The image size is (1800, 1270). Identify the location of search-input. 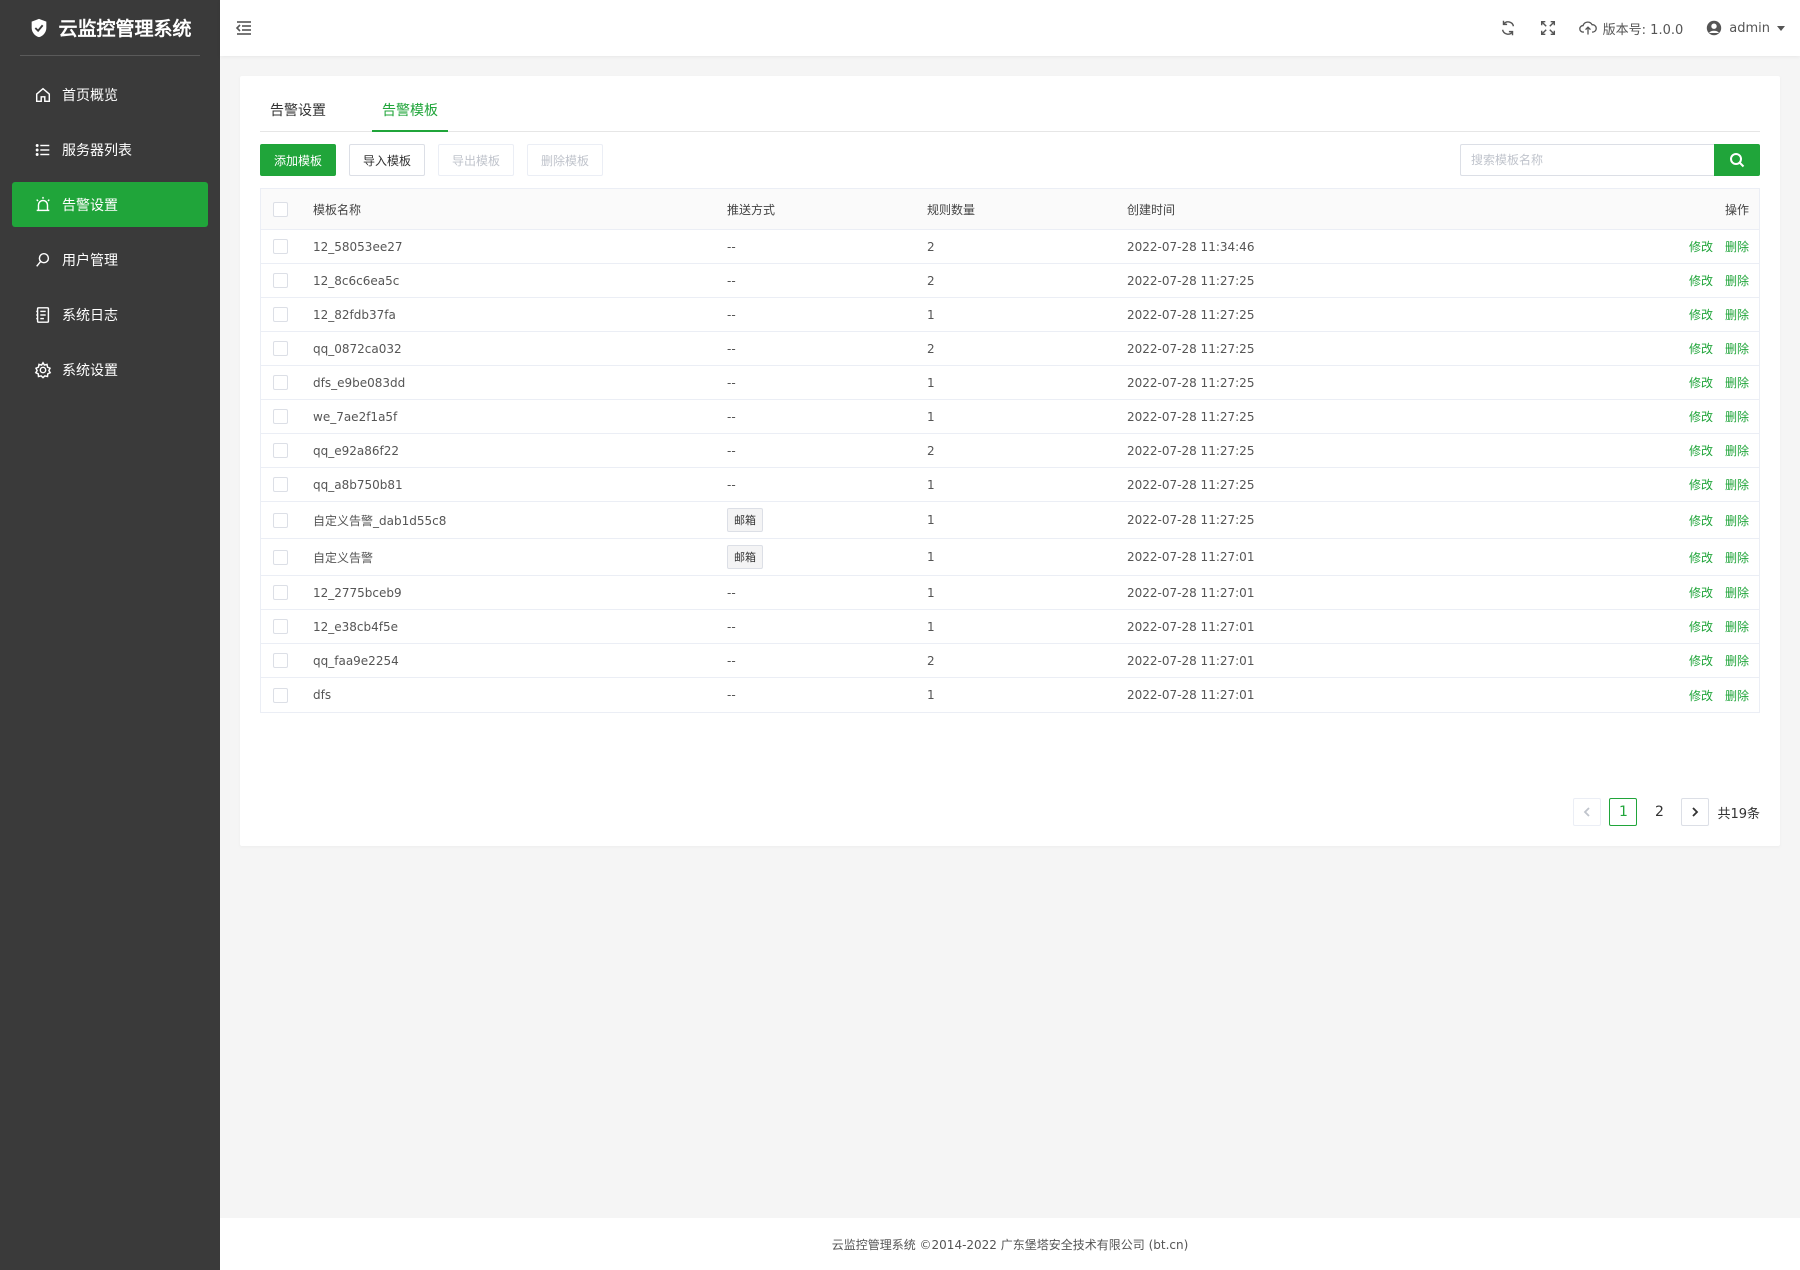
(1587, 160).